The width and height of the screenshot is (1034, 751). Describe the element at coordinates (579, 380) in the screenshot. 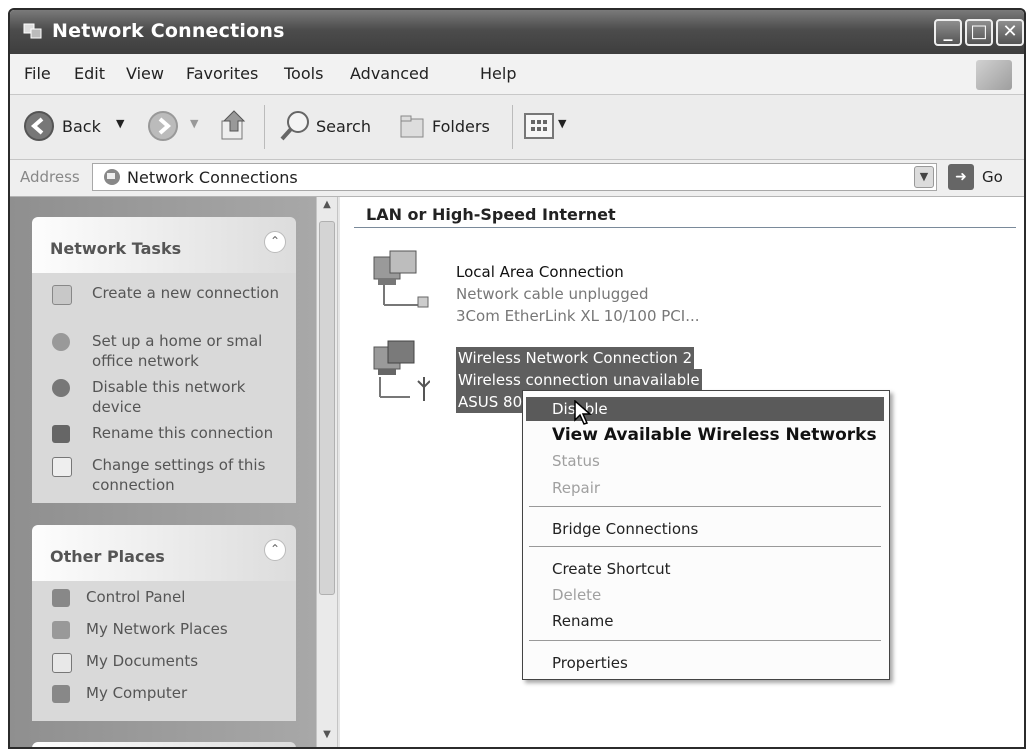

I see `connection-status: Wireless connection unavailable` at that location.